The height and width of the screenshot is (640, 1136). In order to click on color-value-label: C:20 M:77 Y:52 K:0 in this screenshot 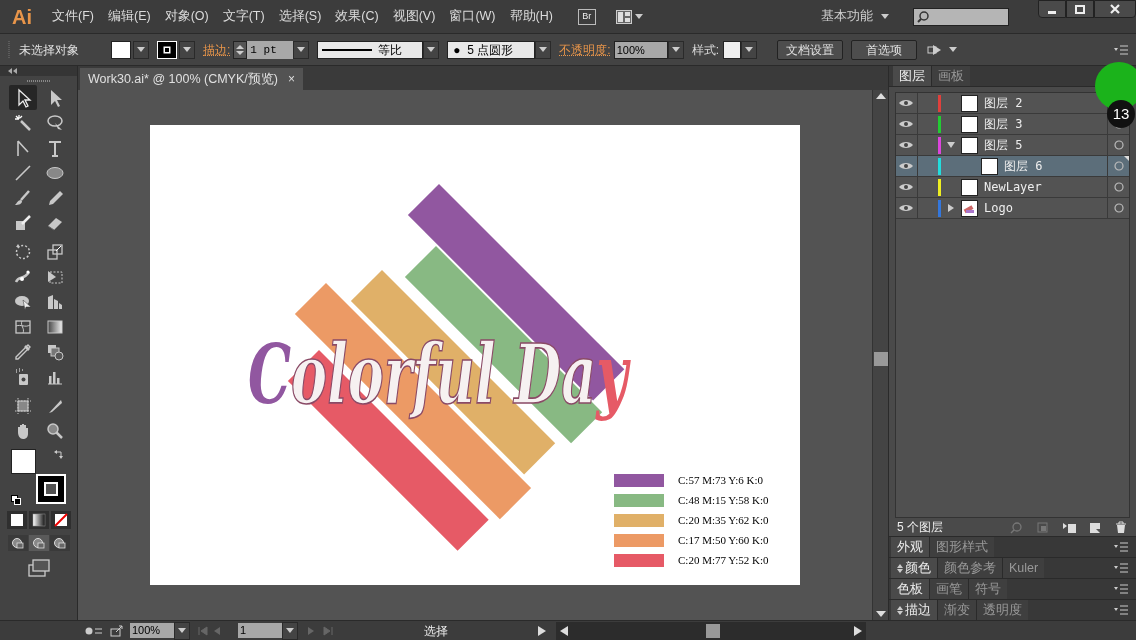, I will do `click(723, 560)`.